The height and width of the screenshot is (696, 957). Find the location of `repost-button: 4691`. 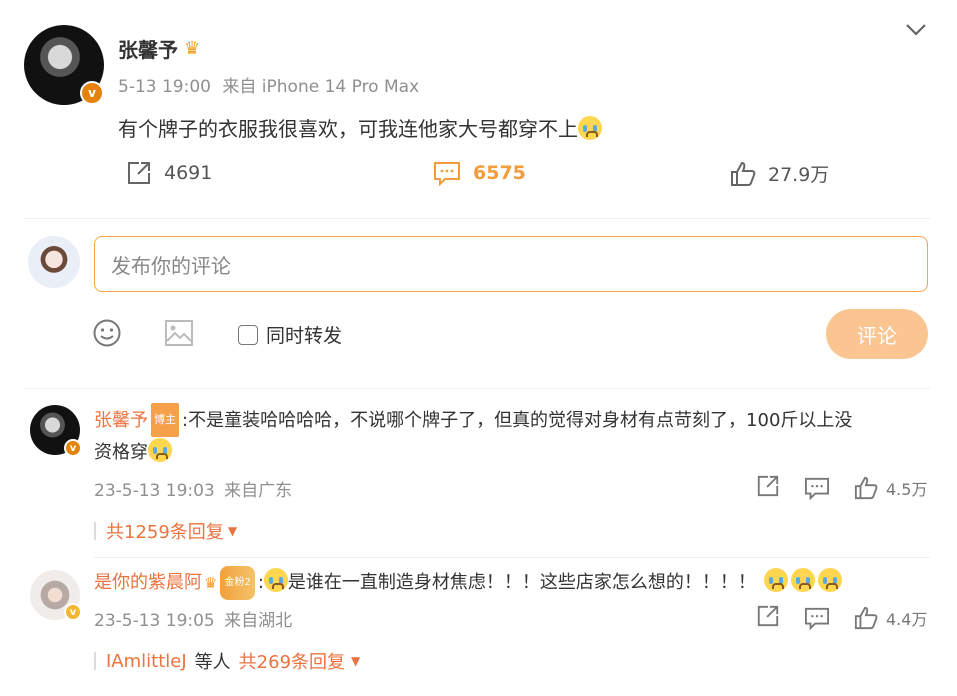

repost-button: 4691 is located at coordinates (169, 173).